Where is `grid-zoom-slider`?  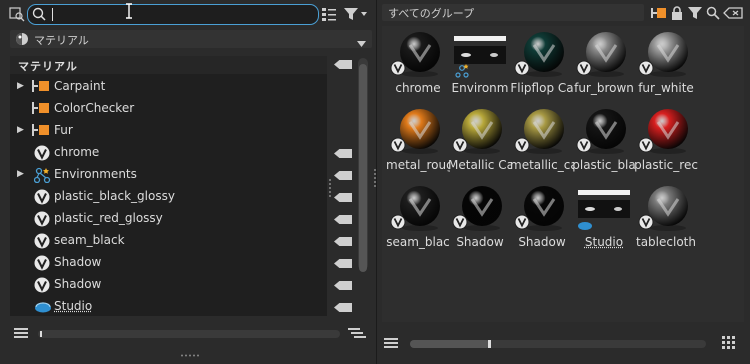
grid-zoom-slider is located at coordinates (558, 344).